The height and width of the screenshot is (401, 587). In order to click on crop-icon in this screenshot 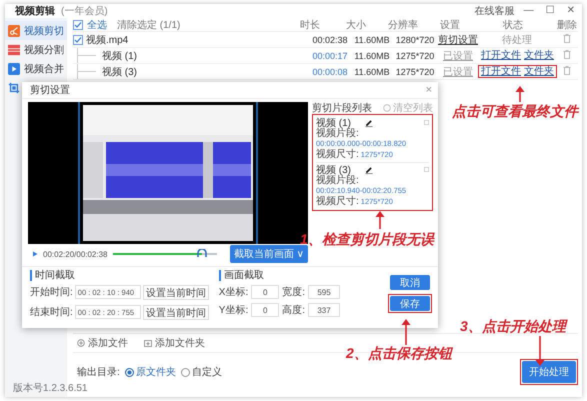, I will do `click(14, 88)`.